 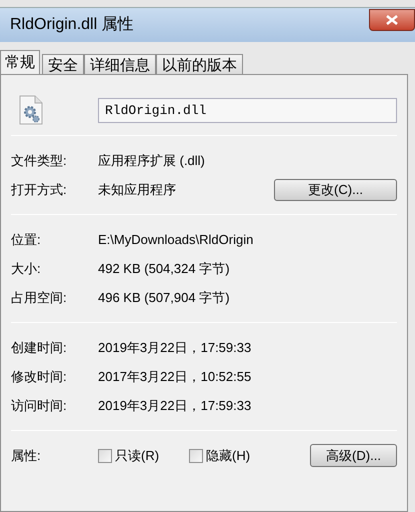 I want to click on field-label: 文件类型:, so click(x=39, y=161).